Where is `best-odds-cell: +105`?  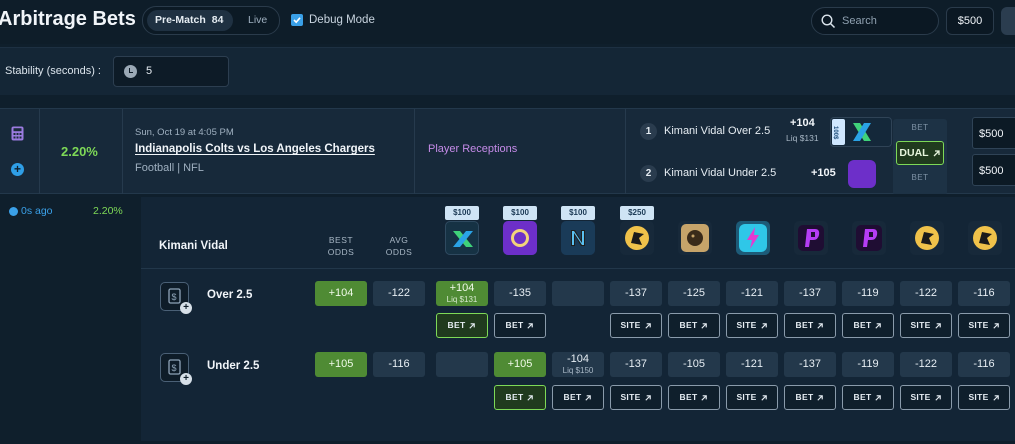
best-odds-cell: +105 is located at coordinates (341, 364).